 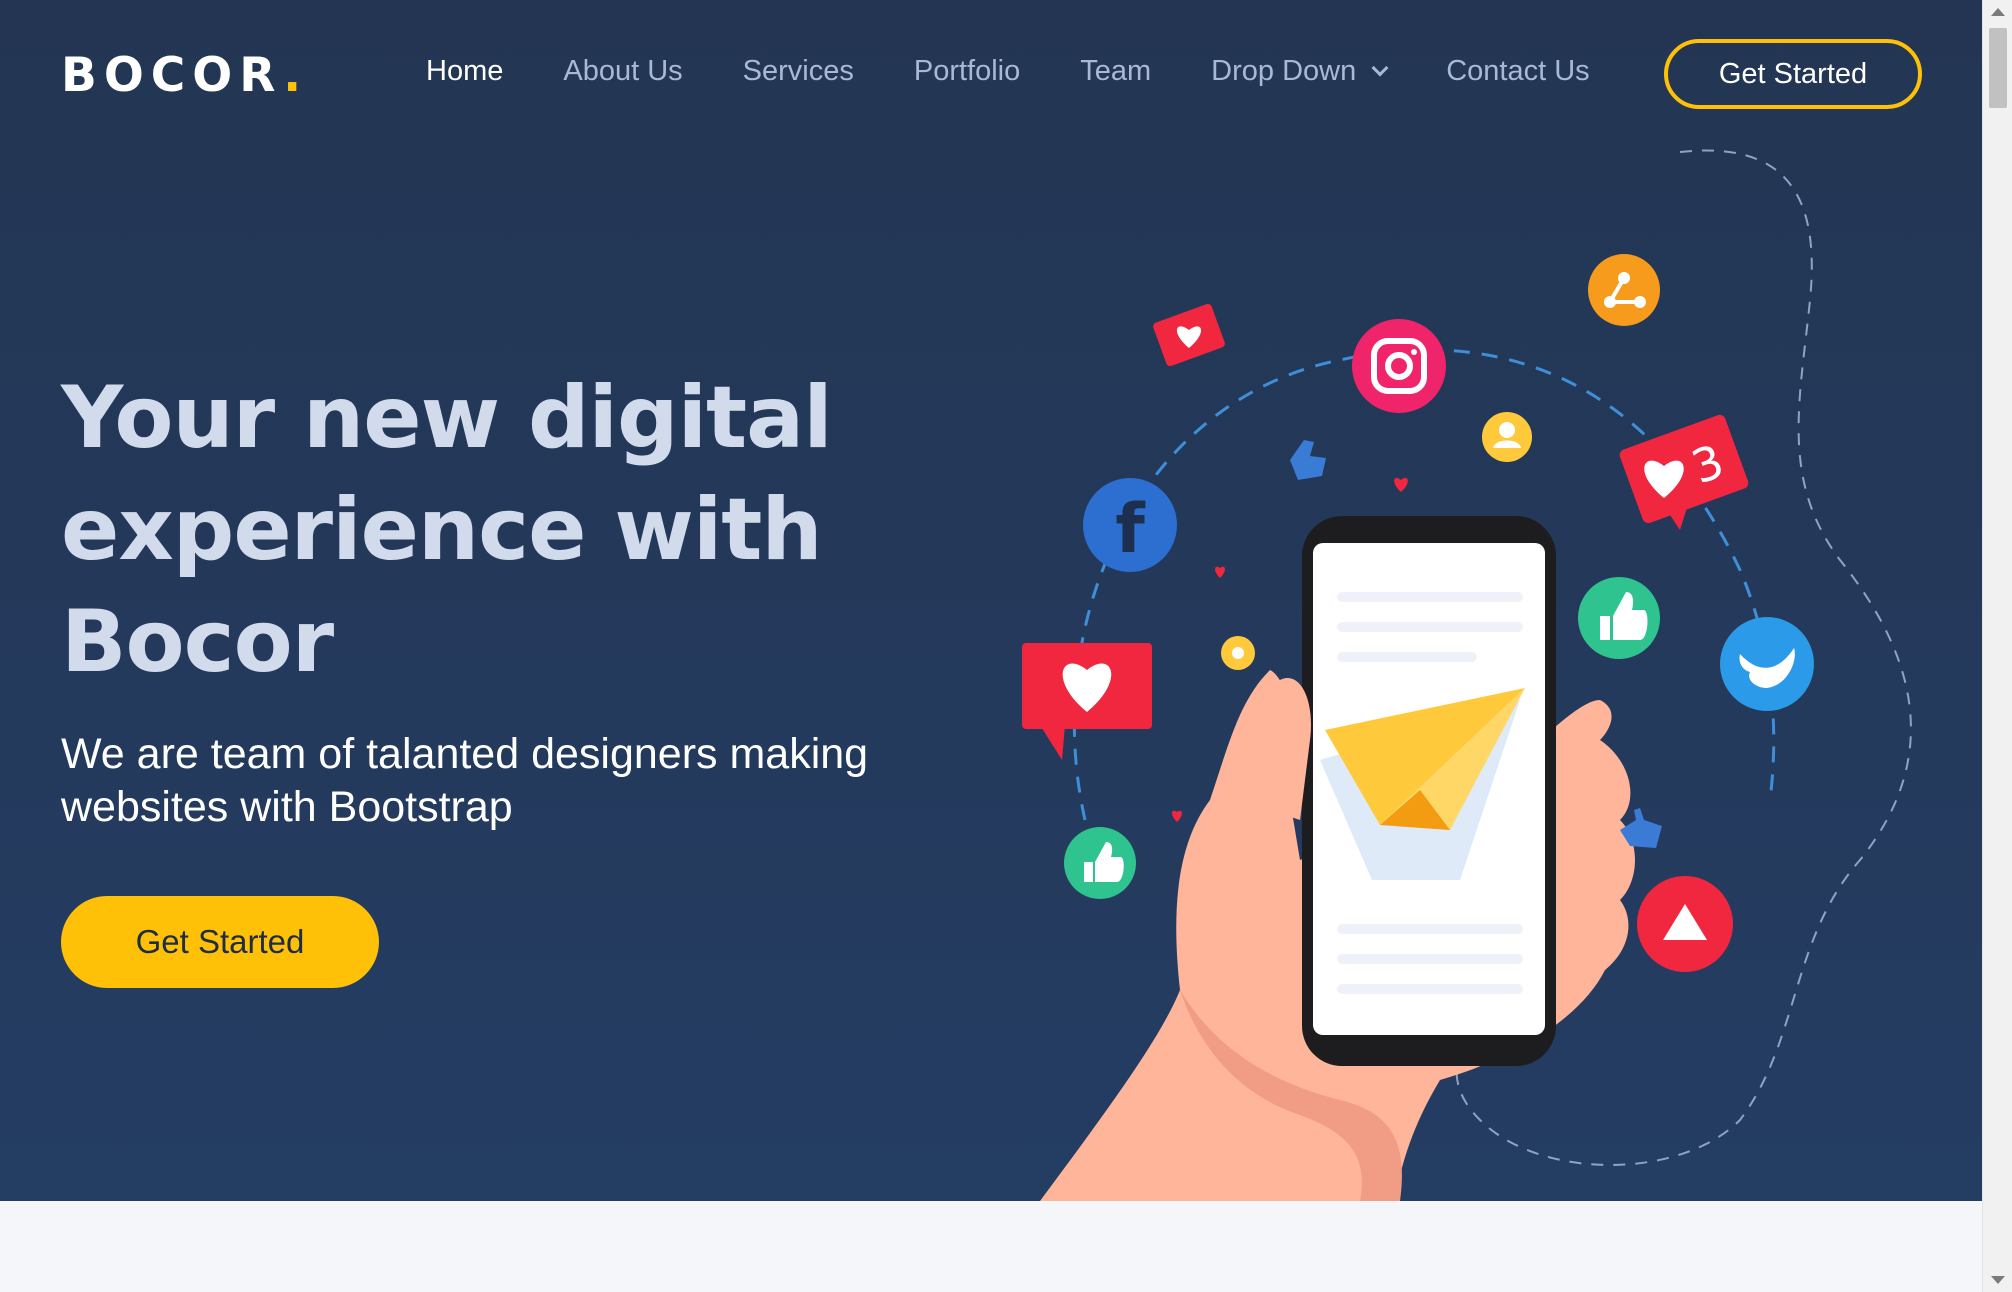 What do you see at coordinates (447, 418) in the screenshot?
I see `hero-title-line1: Your new digital` at bounding box center [447, 418].